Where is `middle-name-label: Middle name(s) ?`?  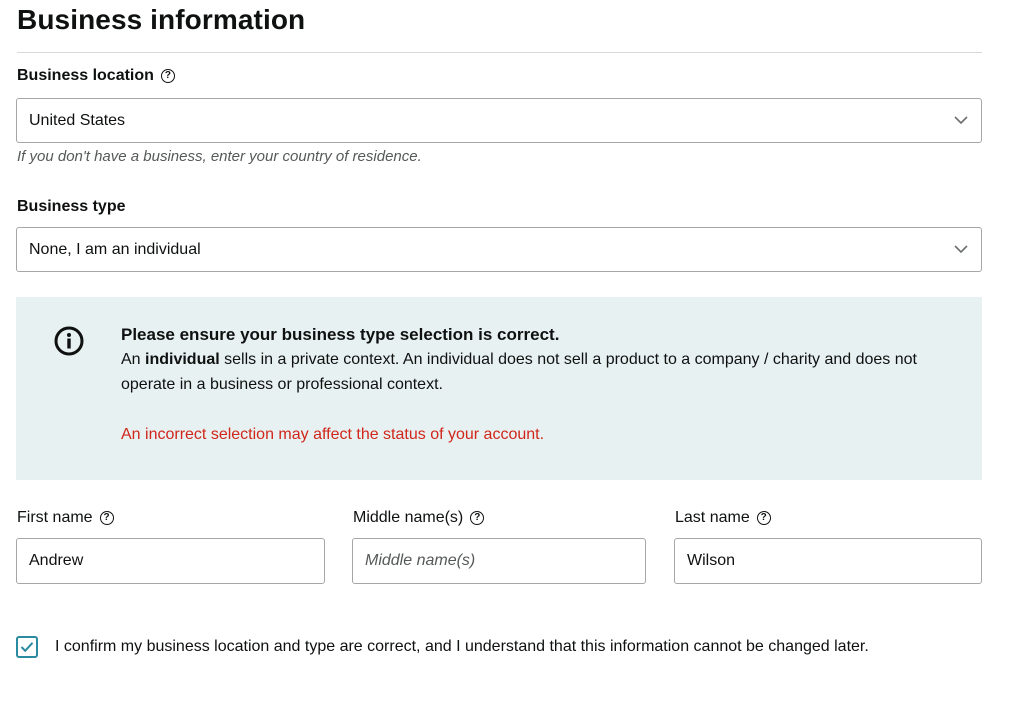
middle-name-label: Middle name(s) ? is located at coordinates (419, 518).